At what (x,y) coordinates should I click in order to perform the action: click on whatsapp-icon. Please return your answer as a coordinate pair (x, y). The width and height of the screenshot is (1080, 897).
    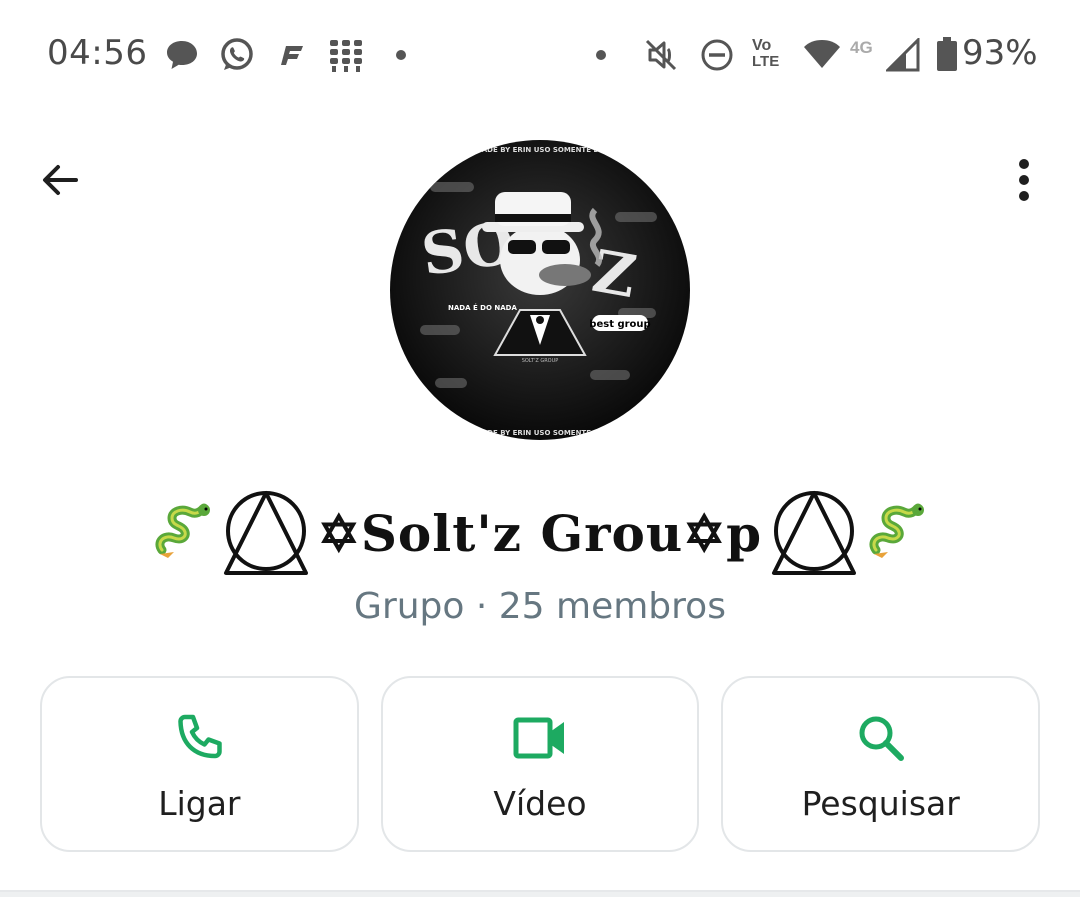
    Looking at the image, I should click on (237, 54).